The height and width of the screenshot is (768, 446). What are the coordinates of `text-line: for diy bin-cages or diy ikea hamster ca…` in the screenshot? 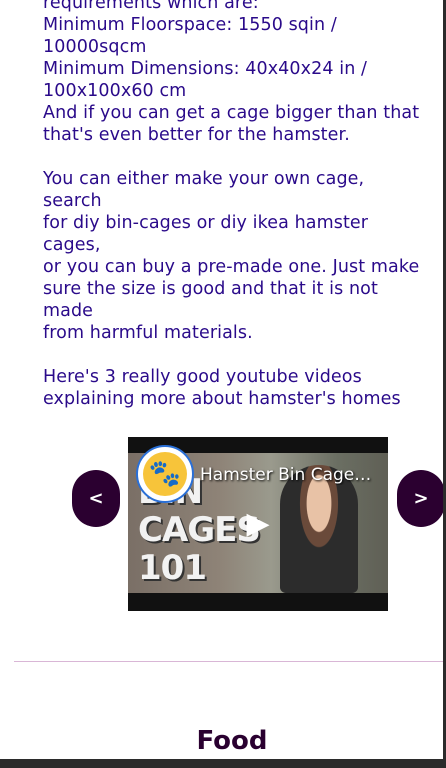 It's located at (206, 234).